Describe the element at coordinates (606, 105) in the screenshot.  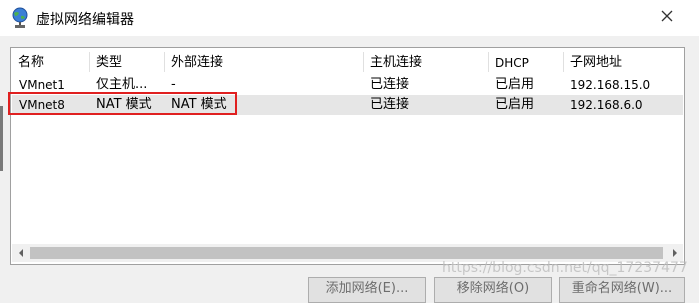
I see `cell-subnet: 192.168.6.0` at that location.